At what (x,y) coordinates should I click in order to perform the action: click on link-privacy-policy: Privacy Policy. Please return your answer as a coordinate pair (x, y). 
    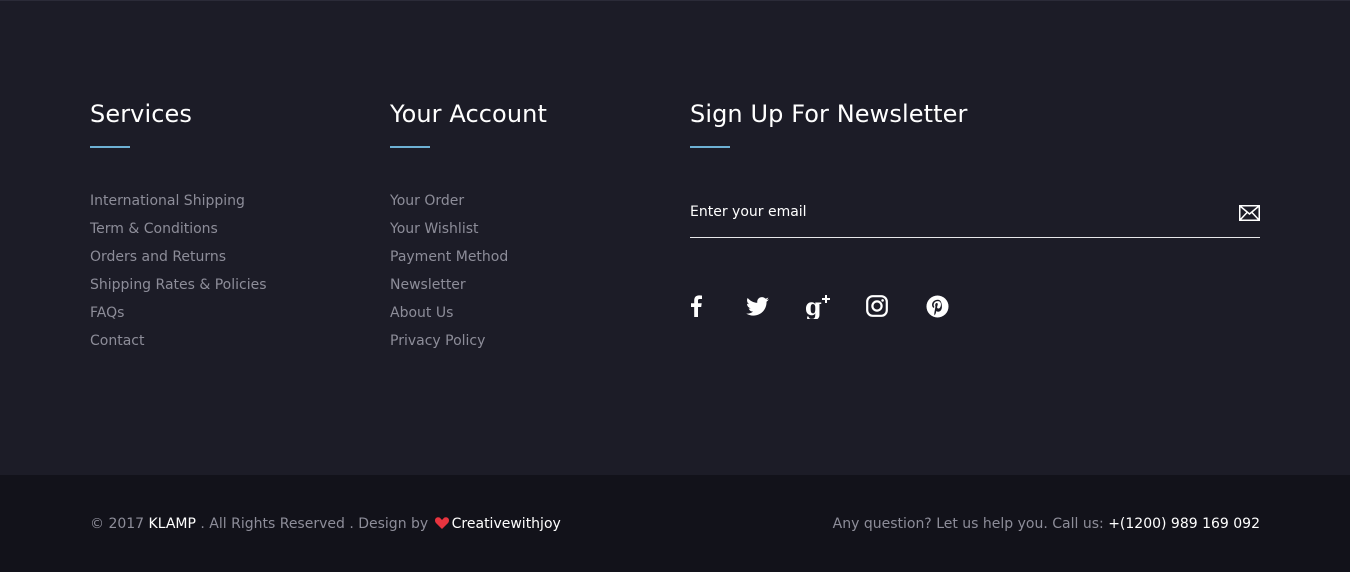
    Looking at the image, I should click on (437, 341).